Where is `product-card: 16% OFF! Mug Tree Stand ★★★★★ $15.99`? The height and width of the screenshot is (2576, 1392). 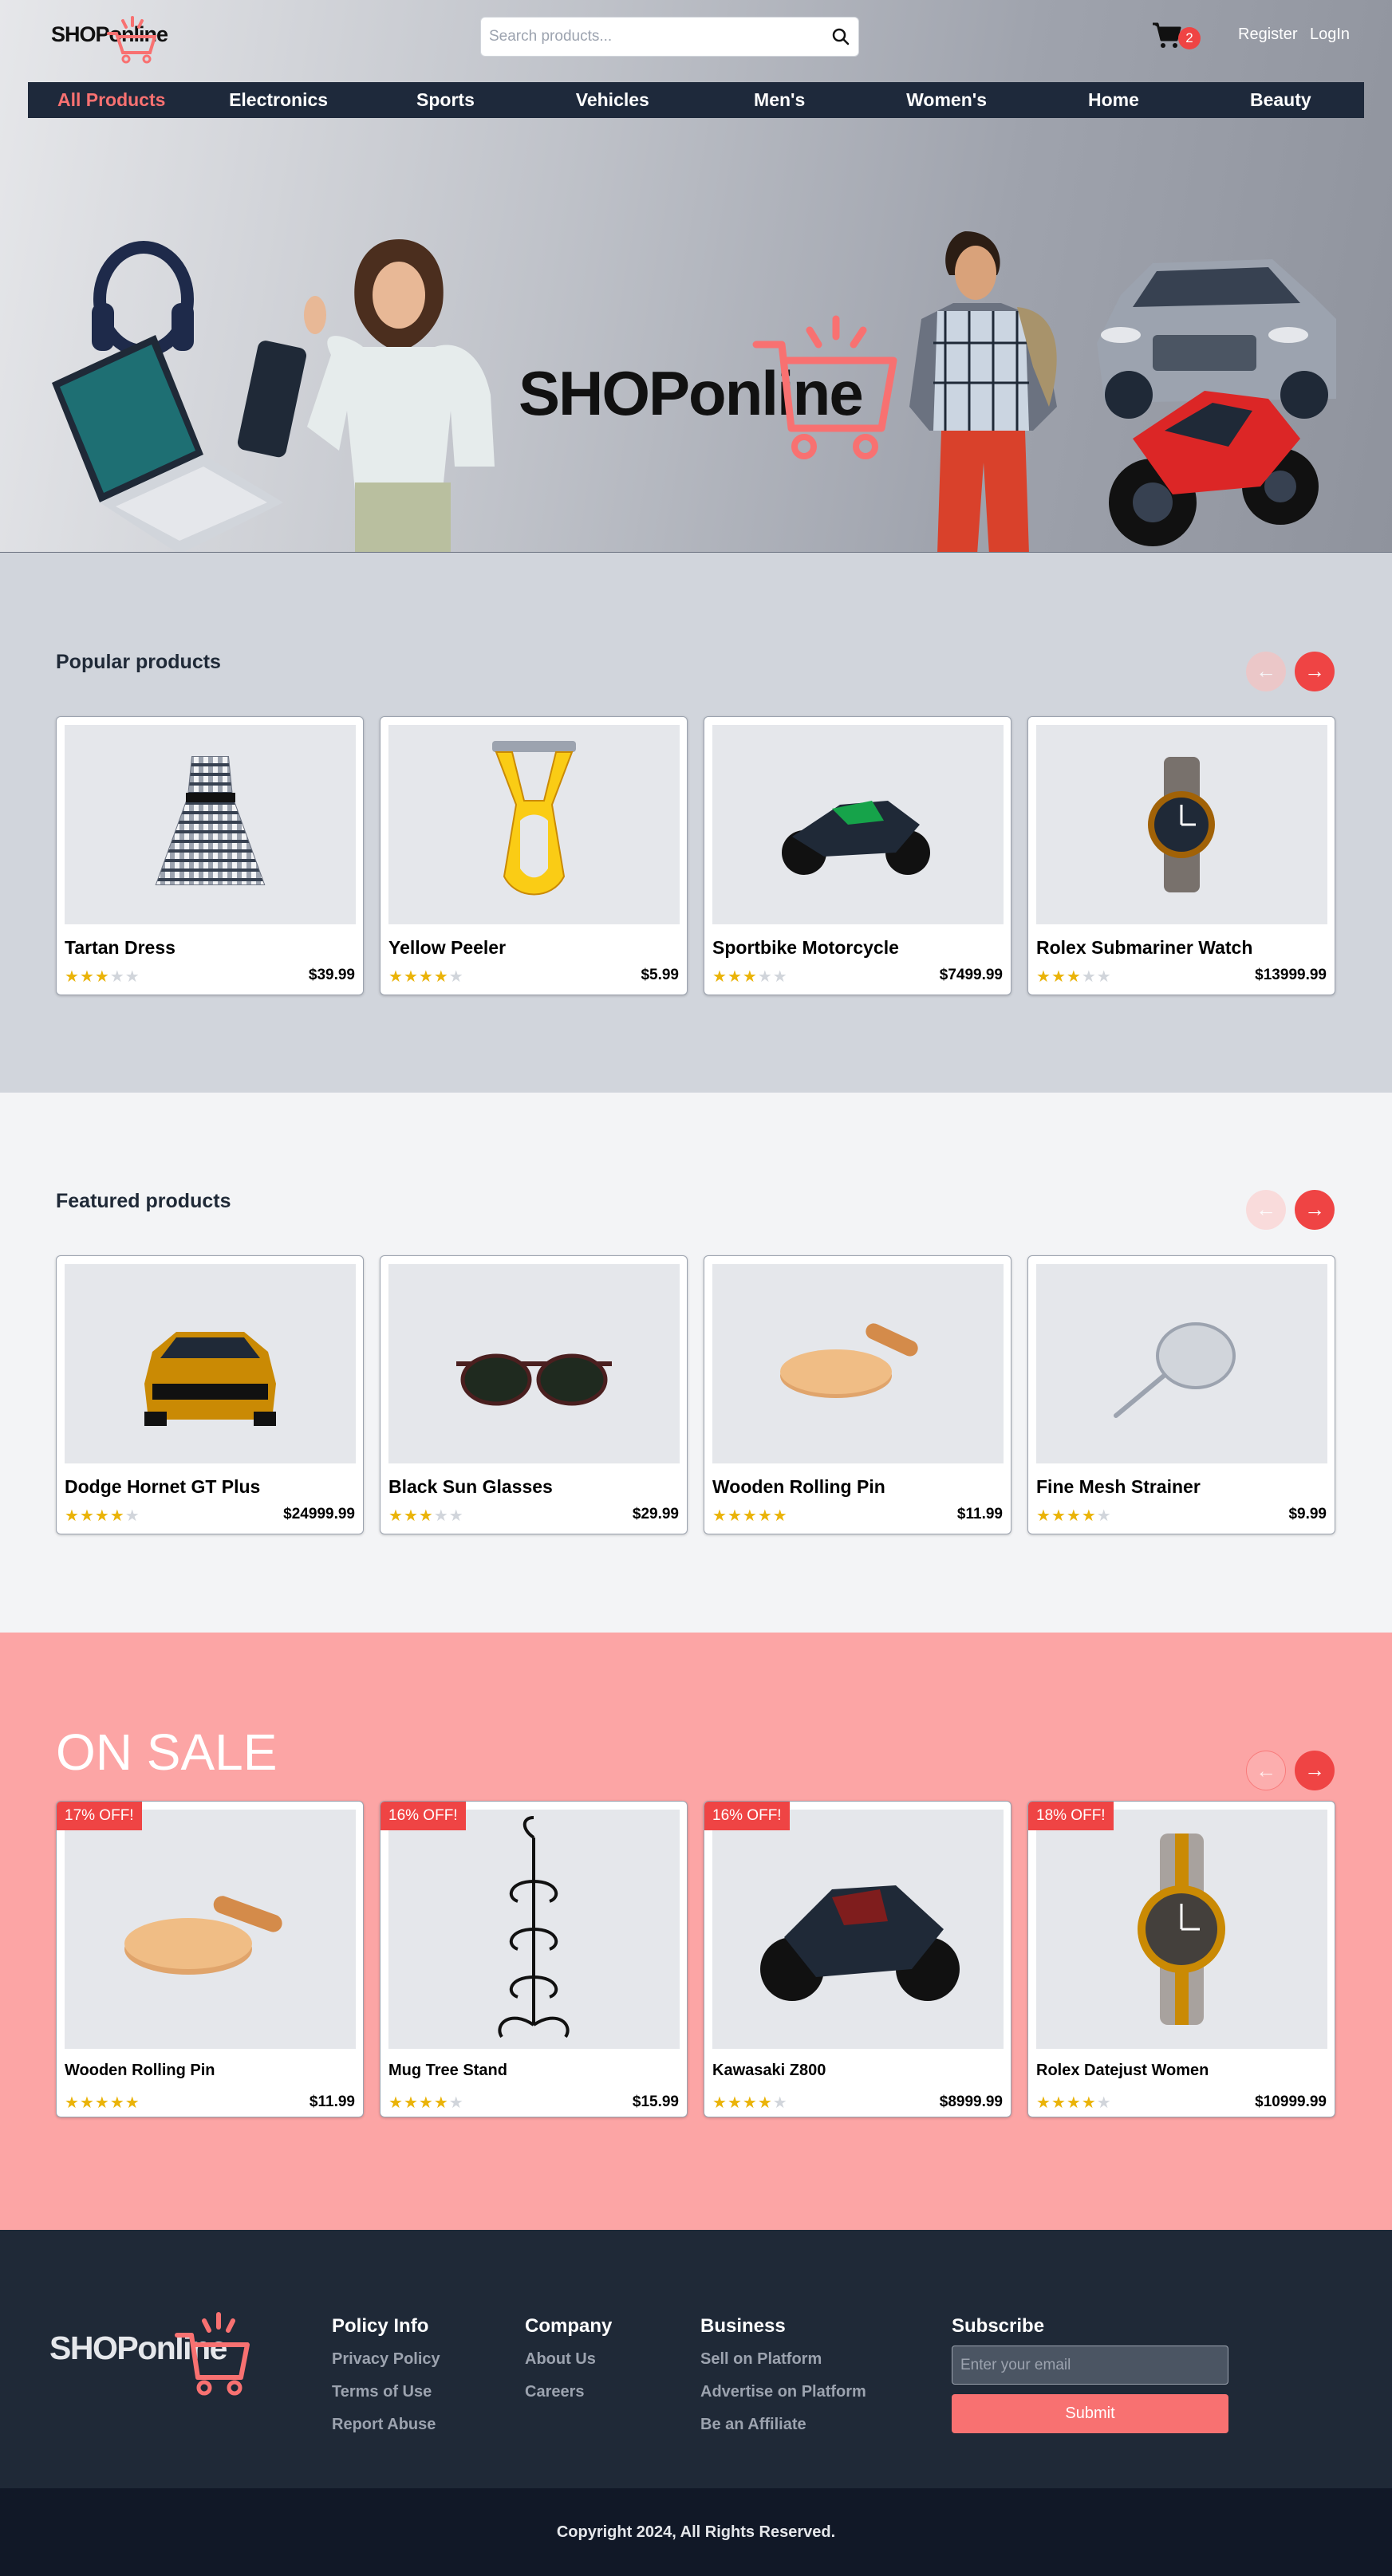 product-card: 16% OFF! Mug Tree Stand ★★★★★ $15.99 is located at coordinates (534, 1959).